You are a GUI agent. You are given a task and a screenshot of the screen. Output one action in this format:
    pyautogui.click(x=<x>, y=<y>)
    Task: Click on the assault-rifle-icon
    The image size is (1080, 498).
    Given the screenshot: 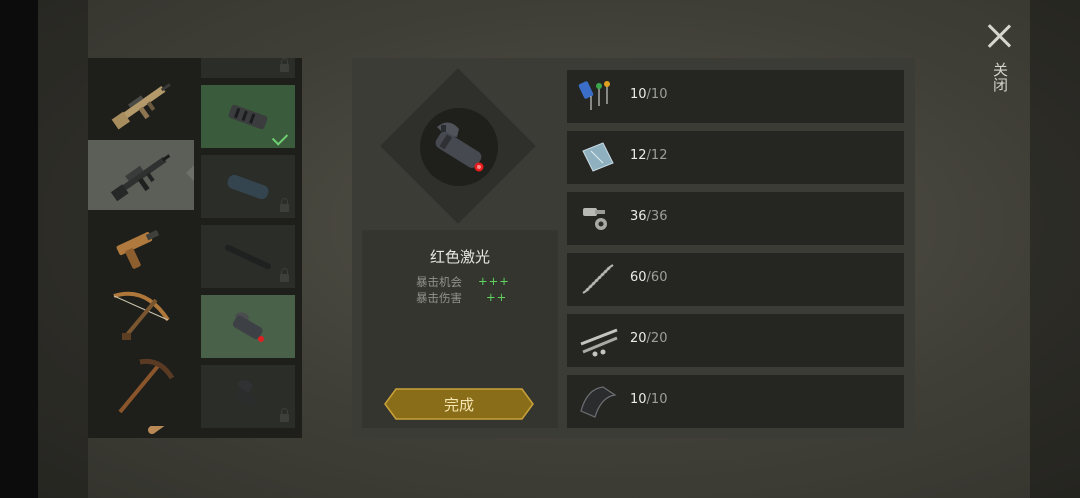 What is the action you would take?
    pyautogui.click(x=141, y=106)
    